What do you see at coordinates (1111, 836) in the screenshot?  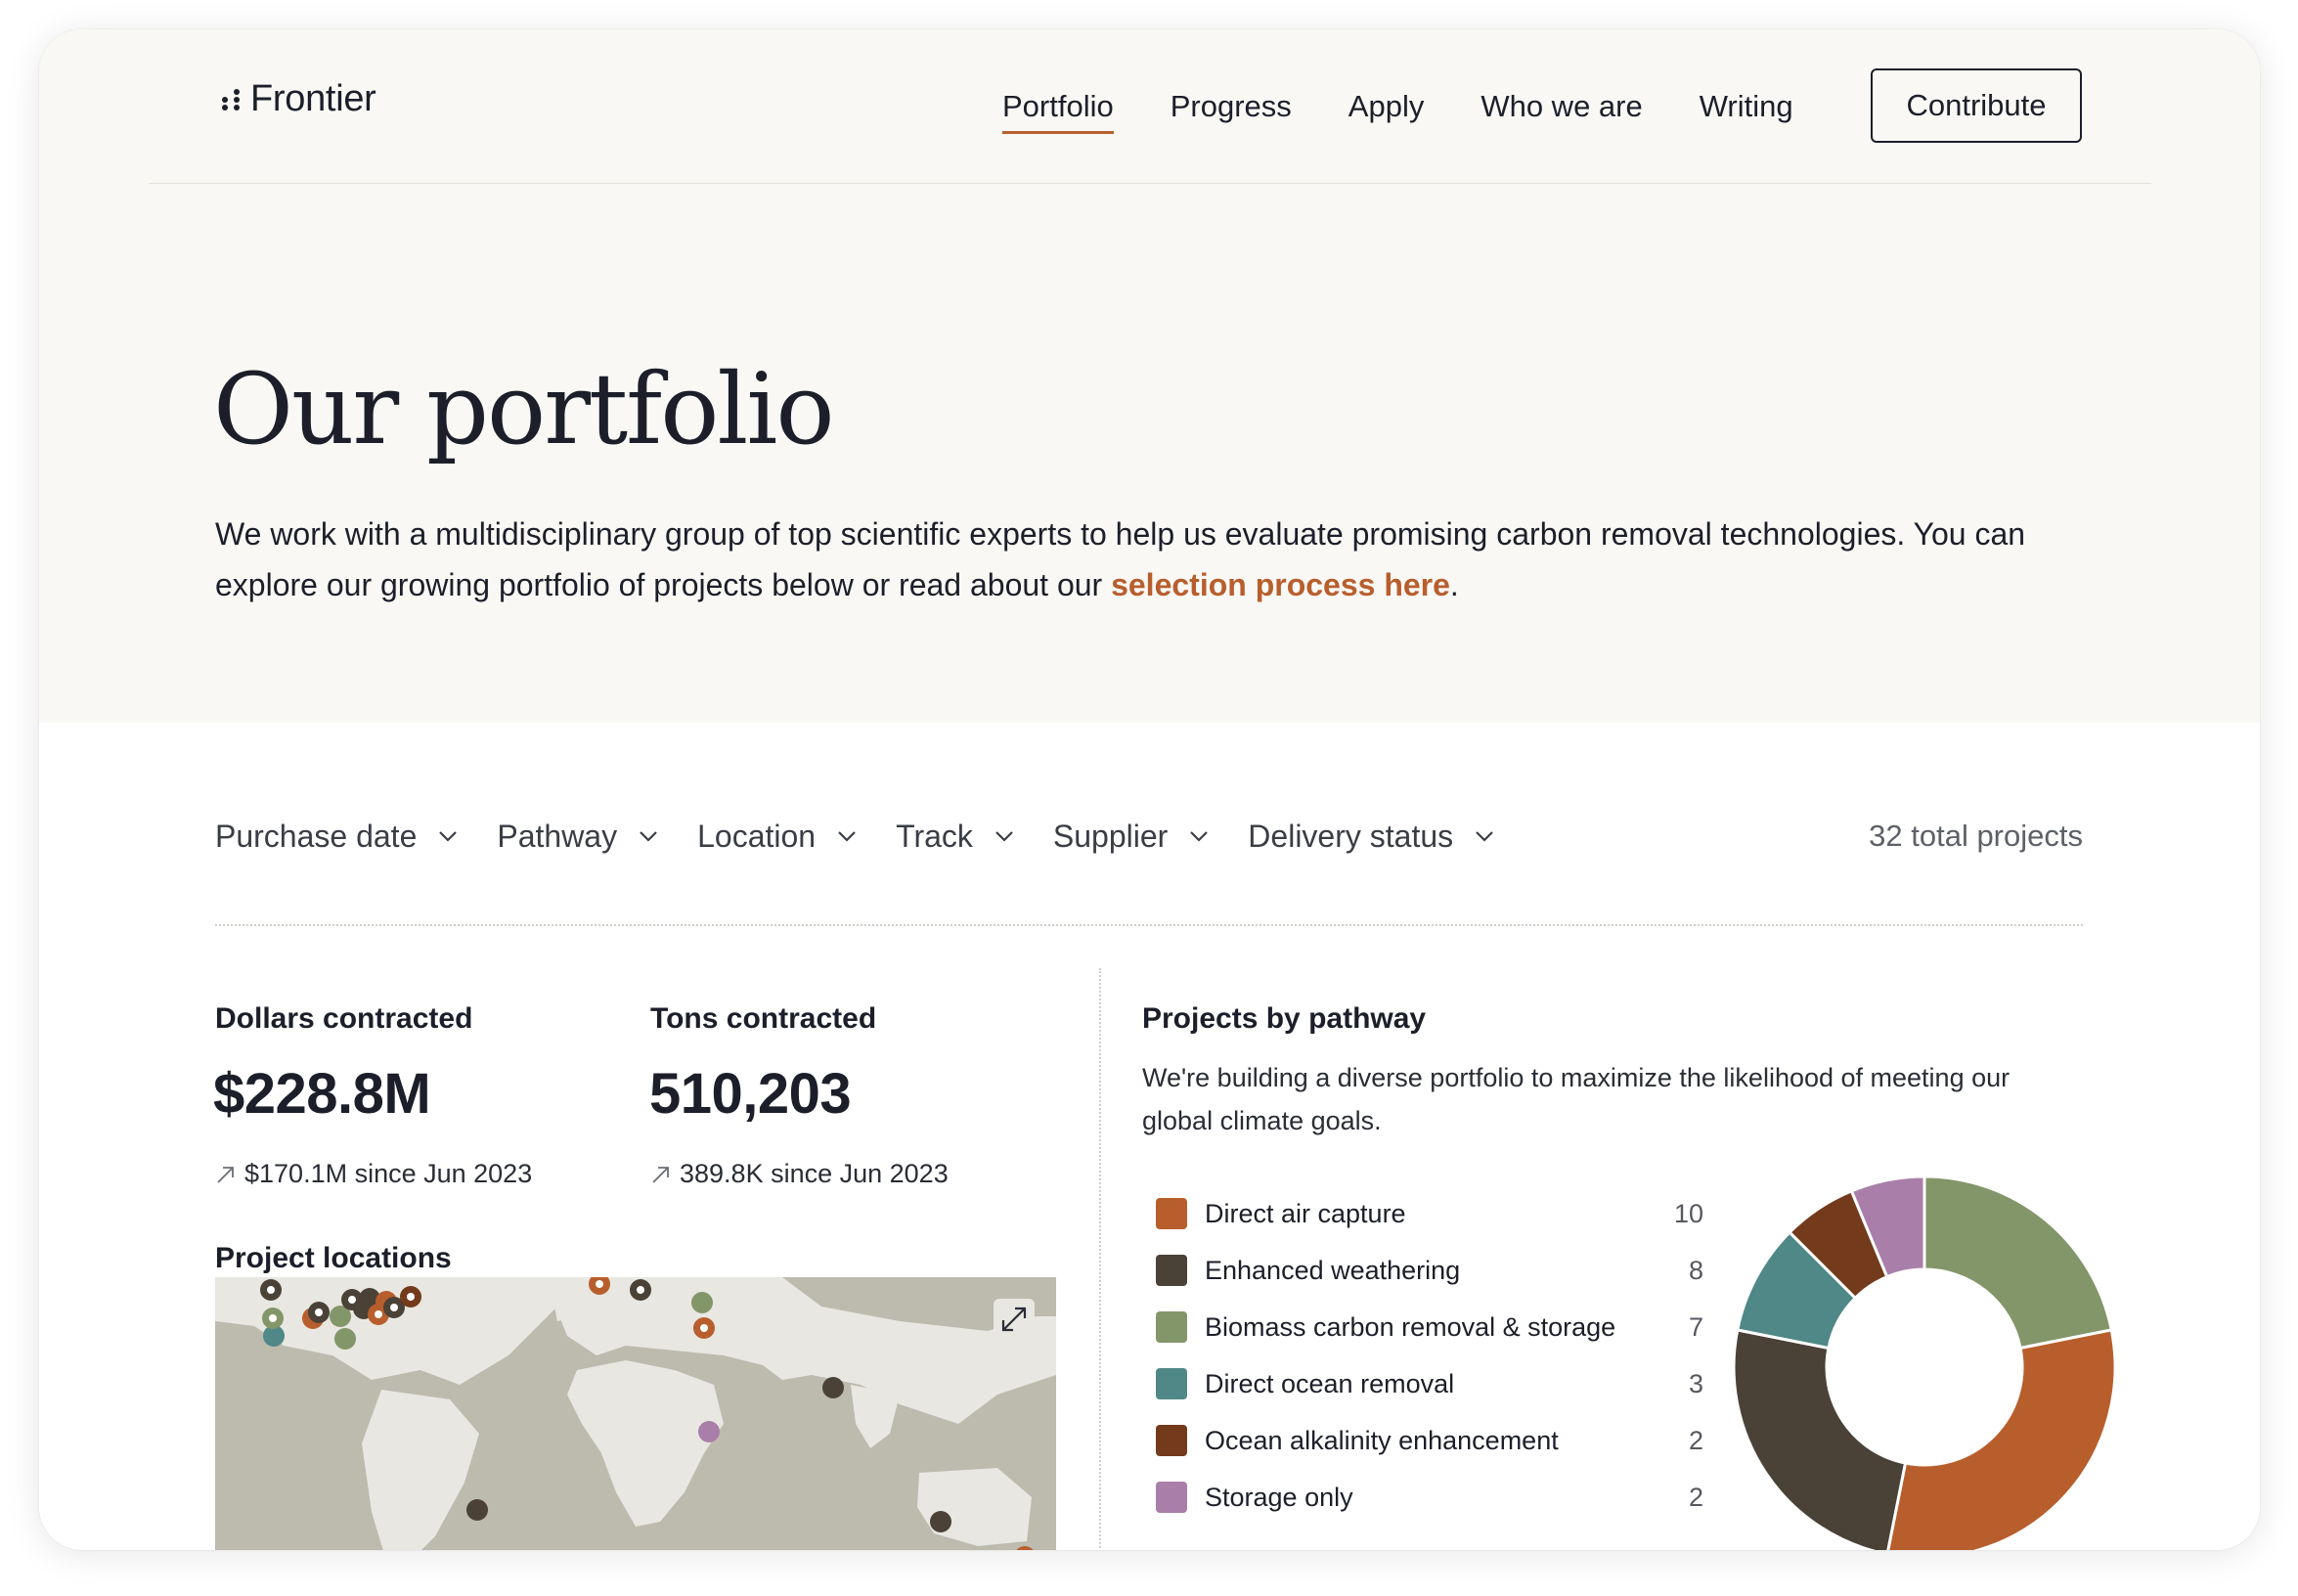 I see `filter-label: Supplier` at bounding box center [1111, 836].